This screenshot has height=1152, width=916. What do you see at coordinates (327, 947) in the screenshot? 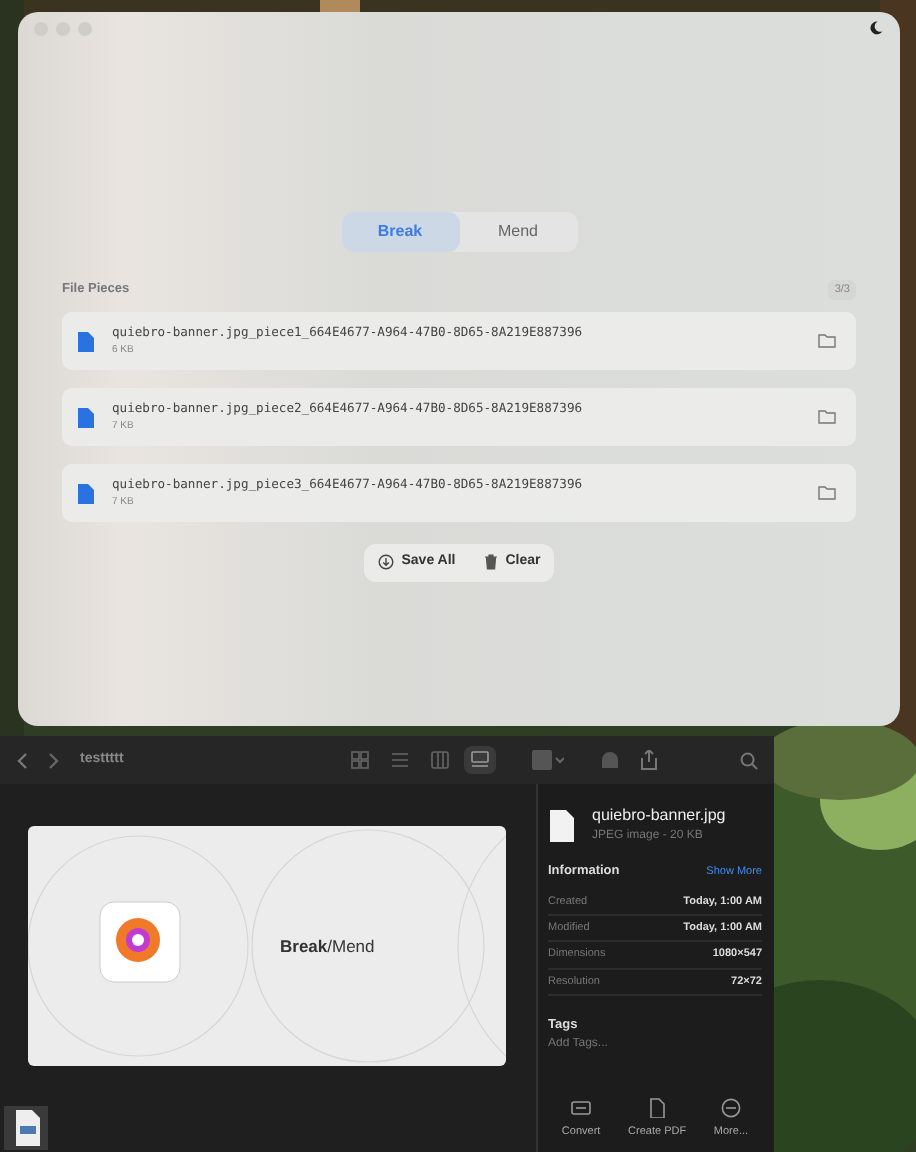
I see `preview-title: Break/Mend` at bounding box center [327, 947].